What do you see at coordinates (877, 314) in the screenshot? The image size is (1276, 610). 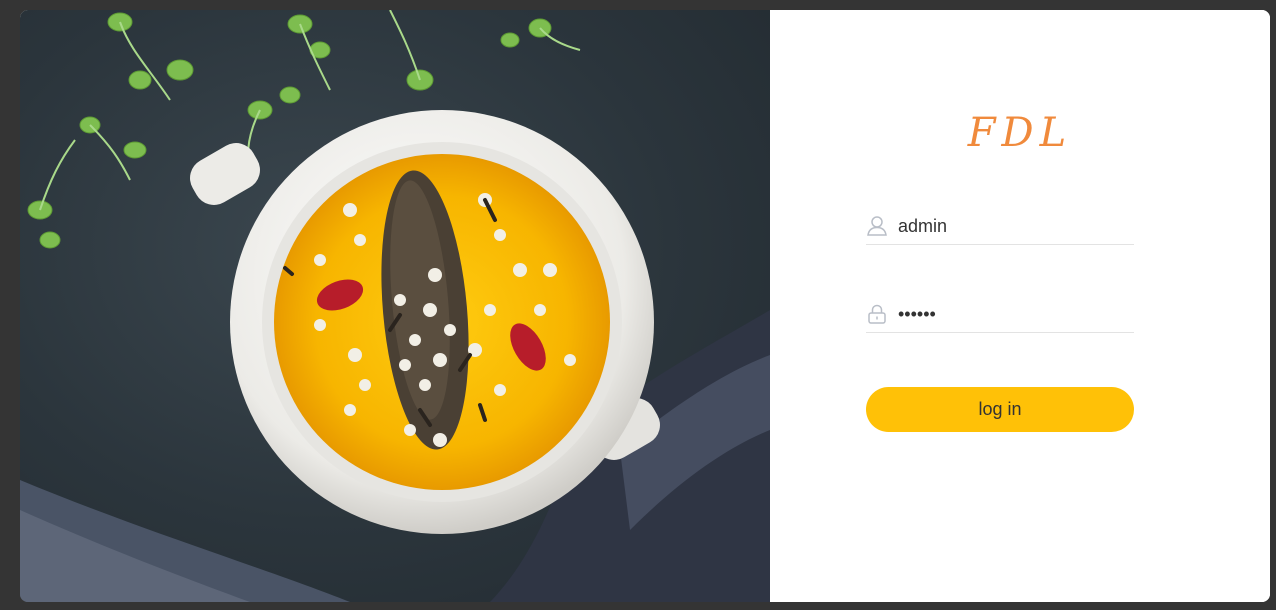 I see `lock-icon` at bounding box center [877, 314].